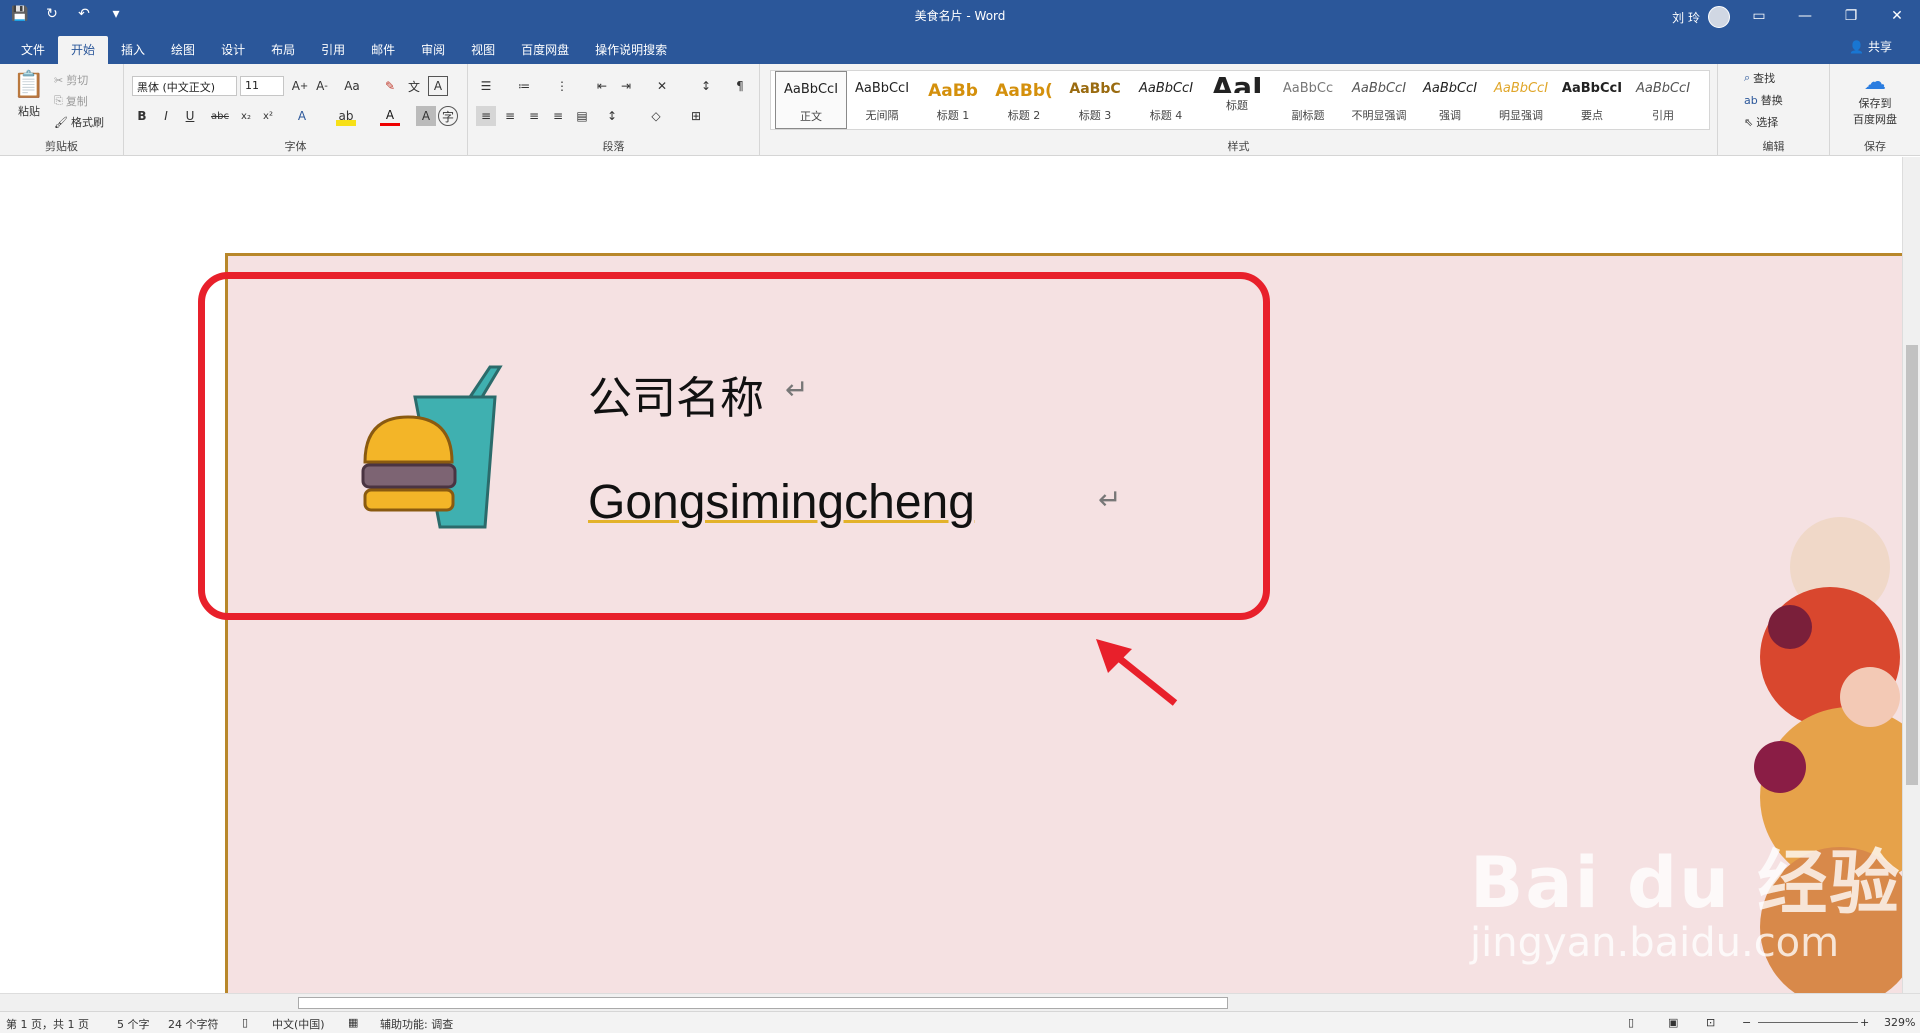  What do you see at coordinates (1095, 100) in the screenshot?
I see `style-4: AaBbC 标题 3` at bounding box center [1095, 100].